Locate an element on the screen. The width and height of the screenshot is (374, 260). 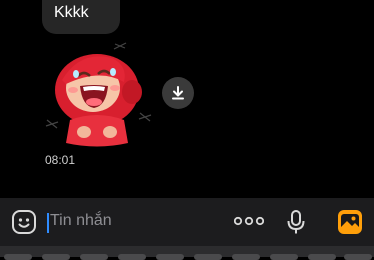
sticker-face-icon is located at coordinates (24, 222).